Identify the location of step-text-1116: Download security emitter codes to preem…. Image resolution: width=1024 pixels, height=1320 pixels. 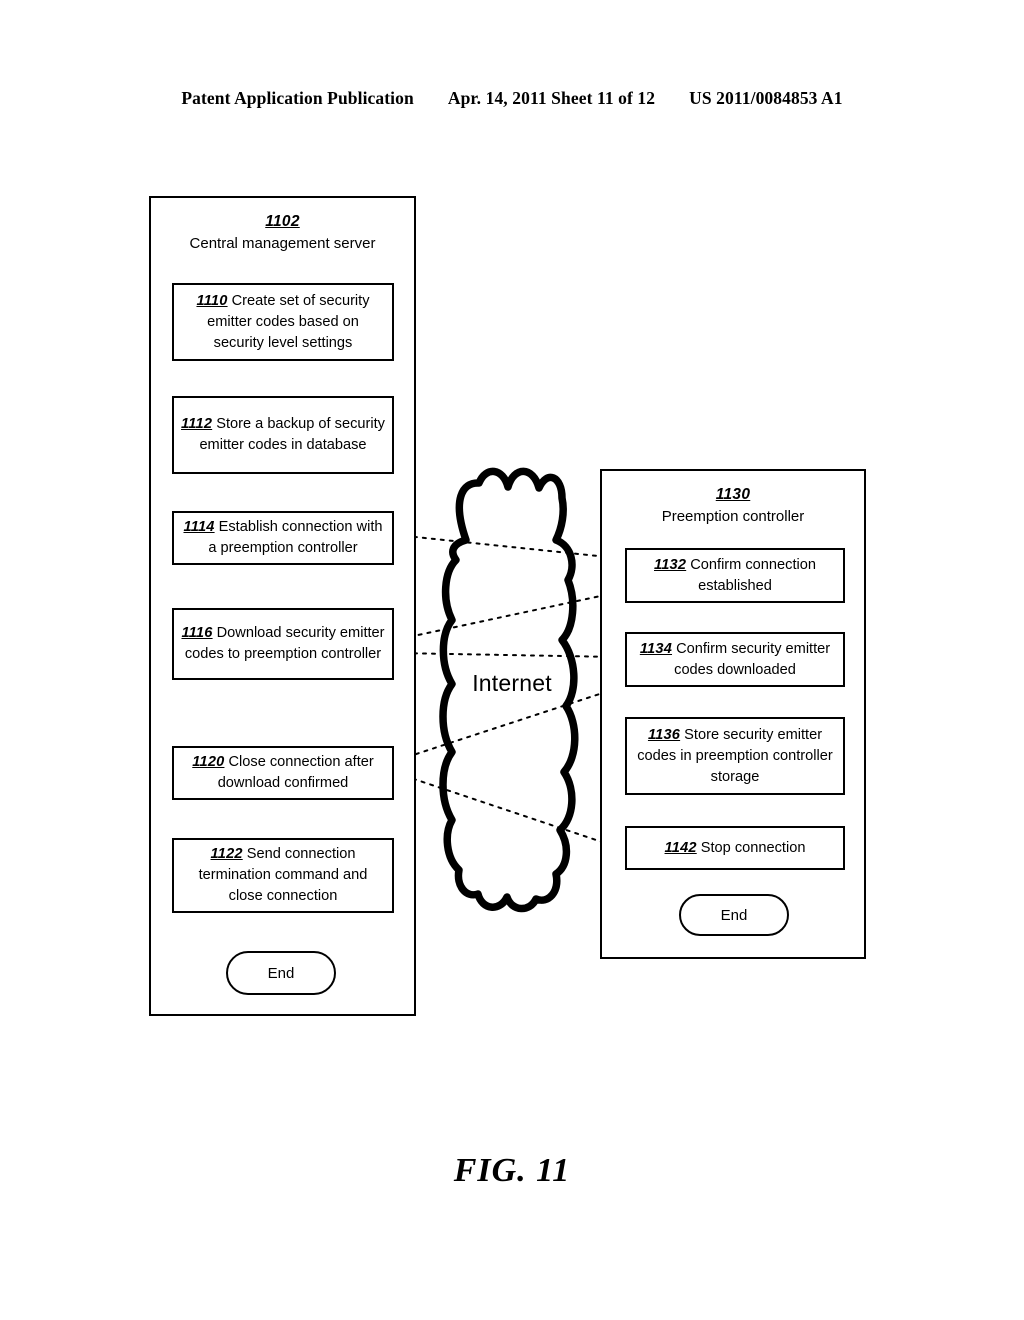
(284, 643).